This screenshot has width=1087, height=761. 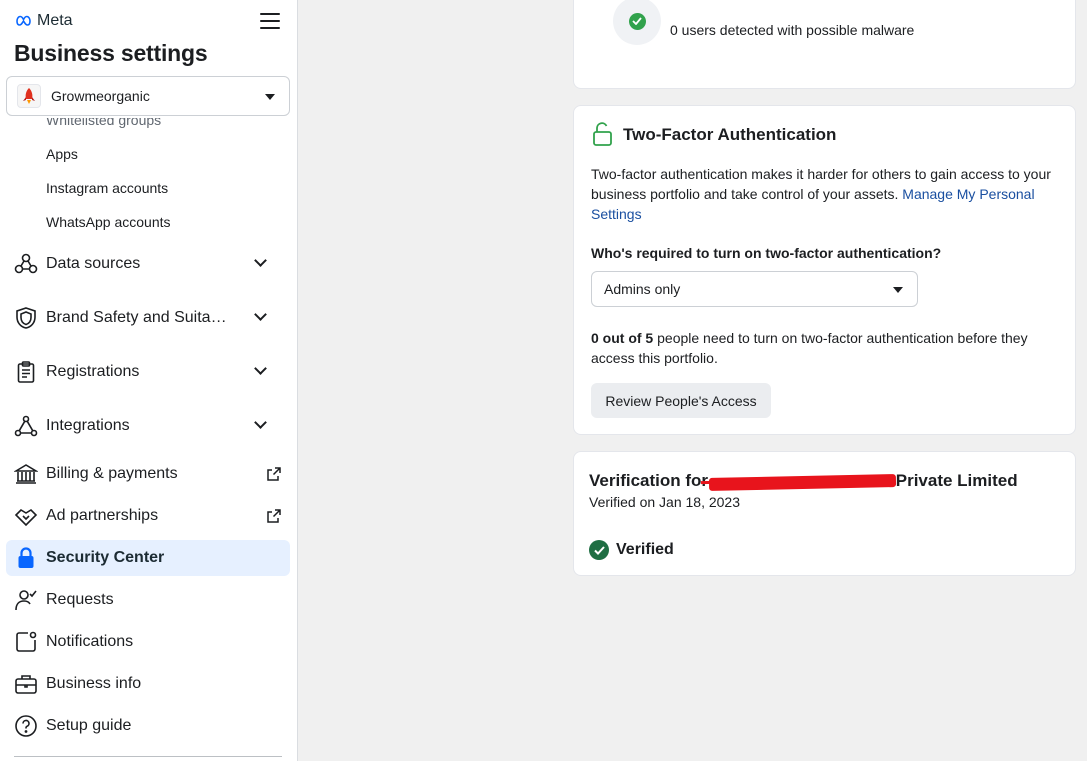 I want to click on sidebar-item-instagram-accounts: Instagram accounts, so click(x=107, y=188).